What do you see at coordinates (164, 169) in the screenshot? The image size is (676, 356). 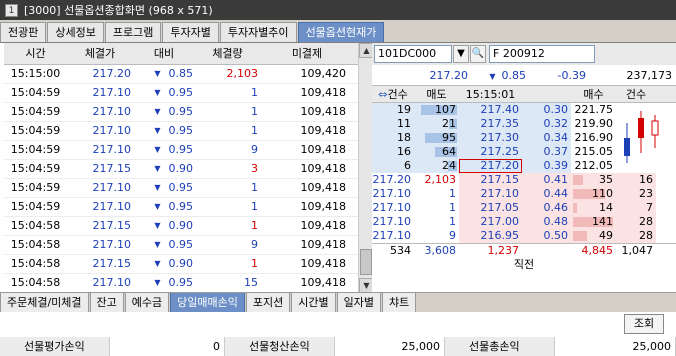 I see `trade-diff: ▼ 0.90` at bounding box center [164, 169].